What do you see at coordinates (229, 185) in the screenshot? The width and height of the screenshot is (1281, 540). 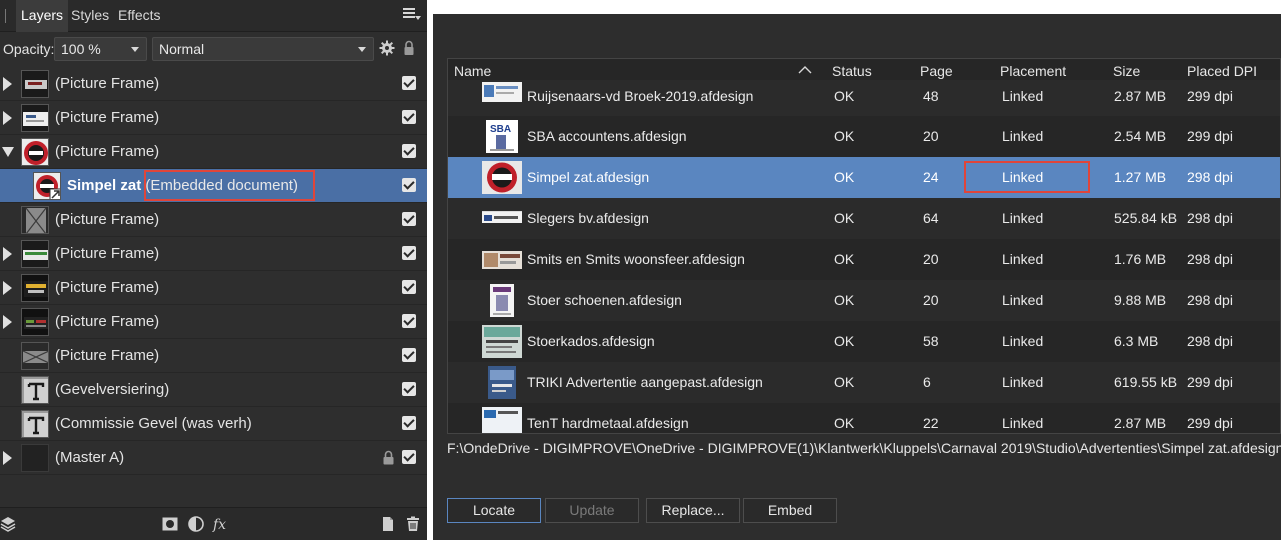 I see `highlight-box` at bounding box center [229, 185].